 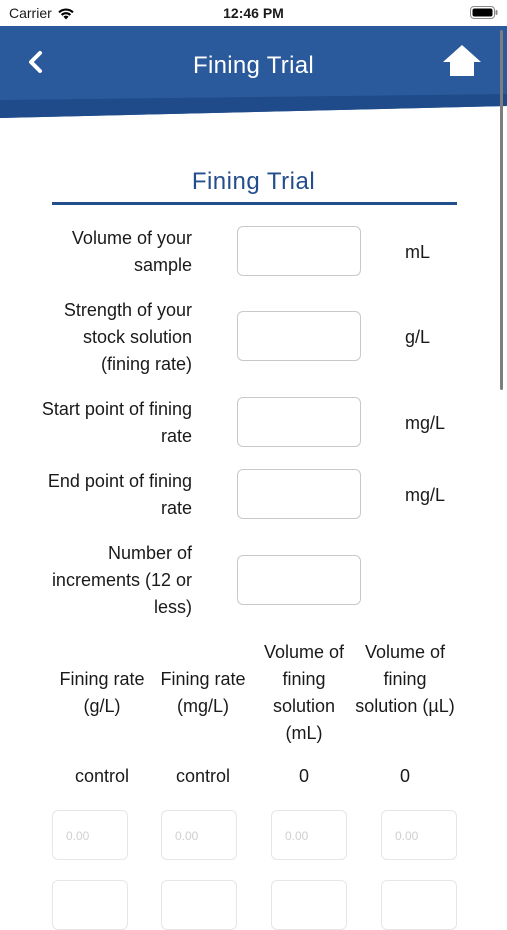 What do you see at coordinates (121, 580) in the screenshot?
I see `increments-label: Number of increments (12 or less)` at bounding box center [121, 580].